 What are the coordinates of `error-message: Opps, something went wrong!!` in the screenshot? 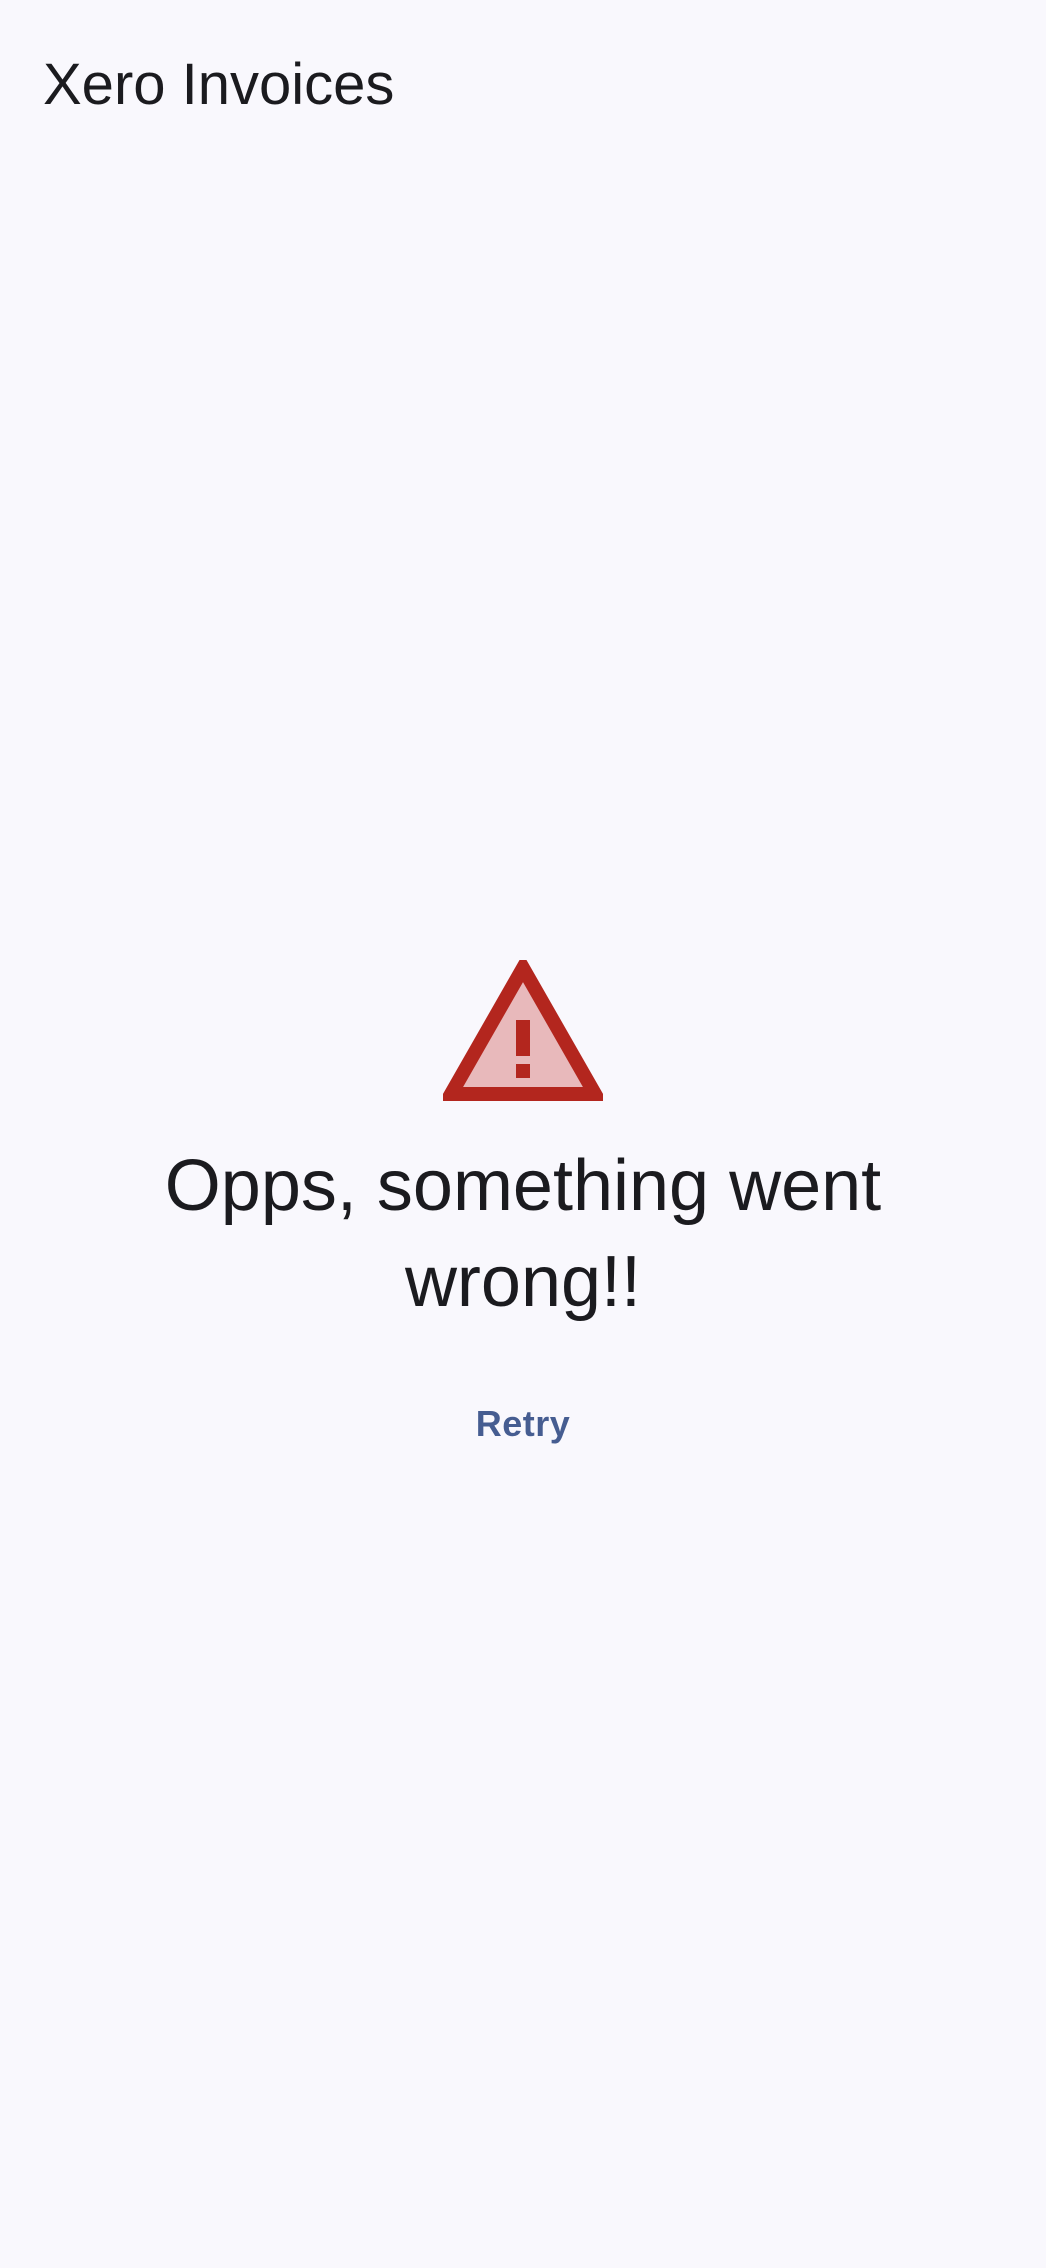 It's located at (523, 1234).